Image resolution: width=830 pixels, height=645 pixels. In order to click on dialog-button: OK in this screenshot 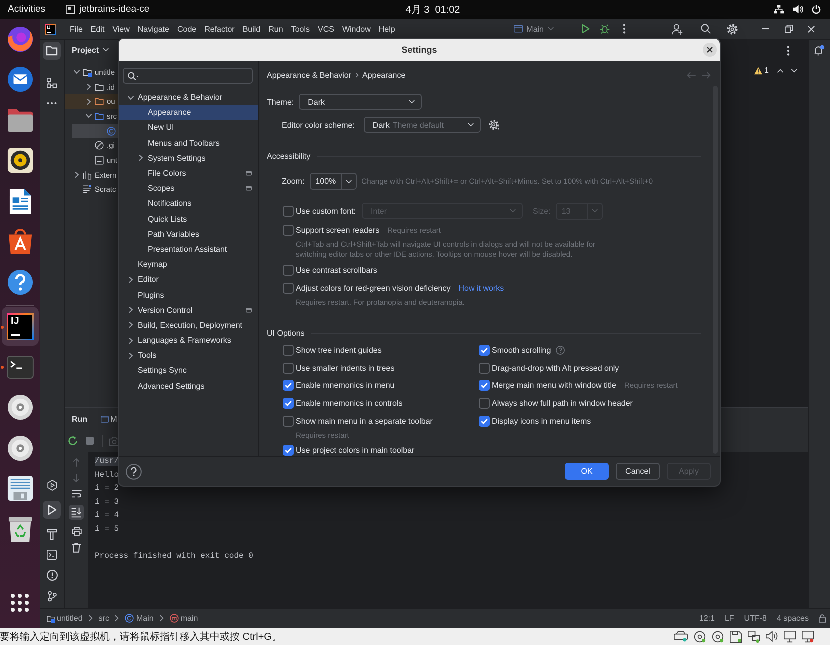, I will do `click(587, 471)`.